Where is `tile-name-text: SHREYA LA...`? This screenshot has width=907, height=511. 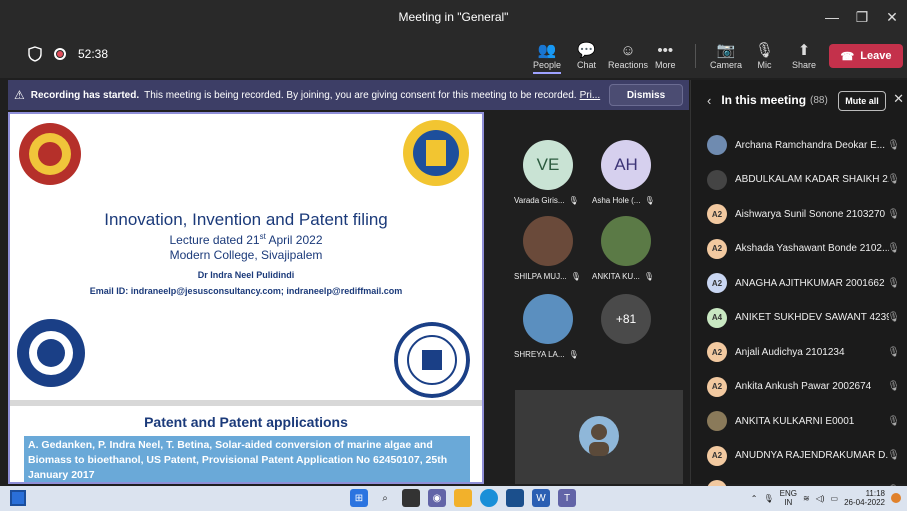
tile-name-text: SHREYA LA... is located at coordinates (539, 354).